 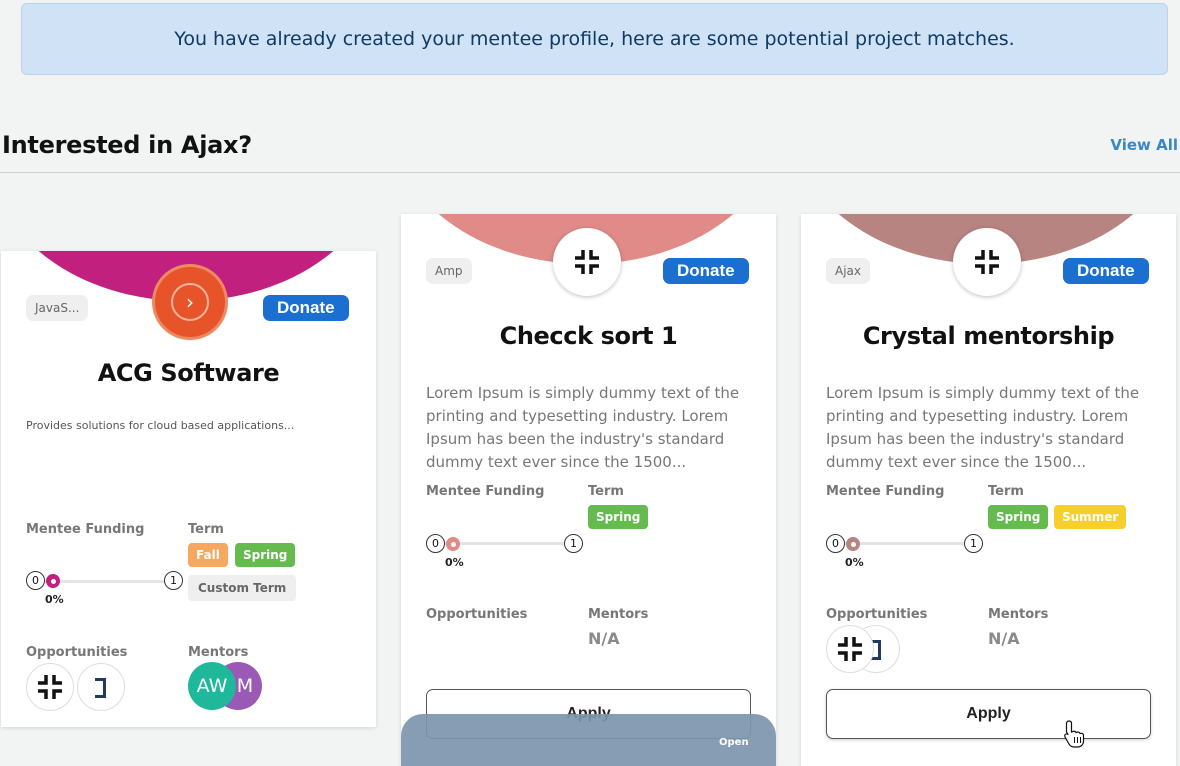 I want to click on mentor-avatar: AW, so click(x=212, y=686).